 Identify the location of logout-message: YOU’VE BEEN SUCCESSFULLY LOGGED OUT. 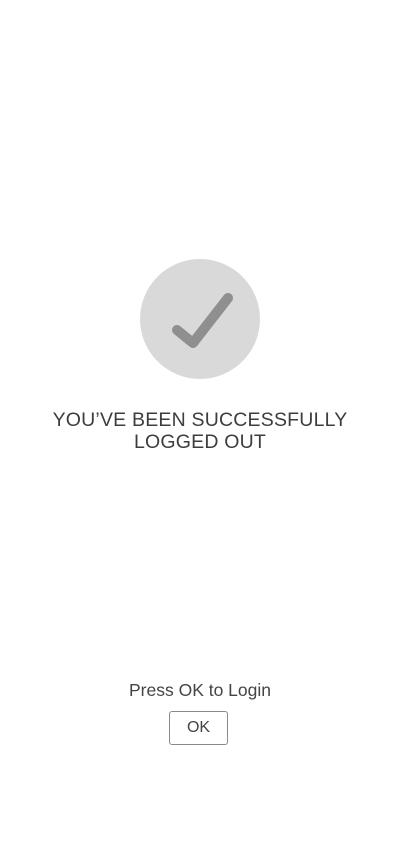
(200, 431).